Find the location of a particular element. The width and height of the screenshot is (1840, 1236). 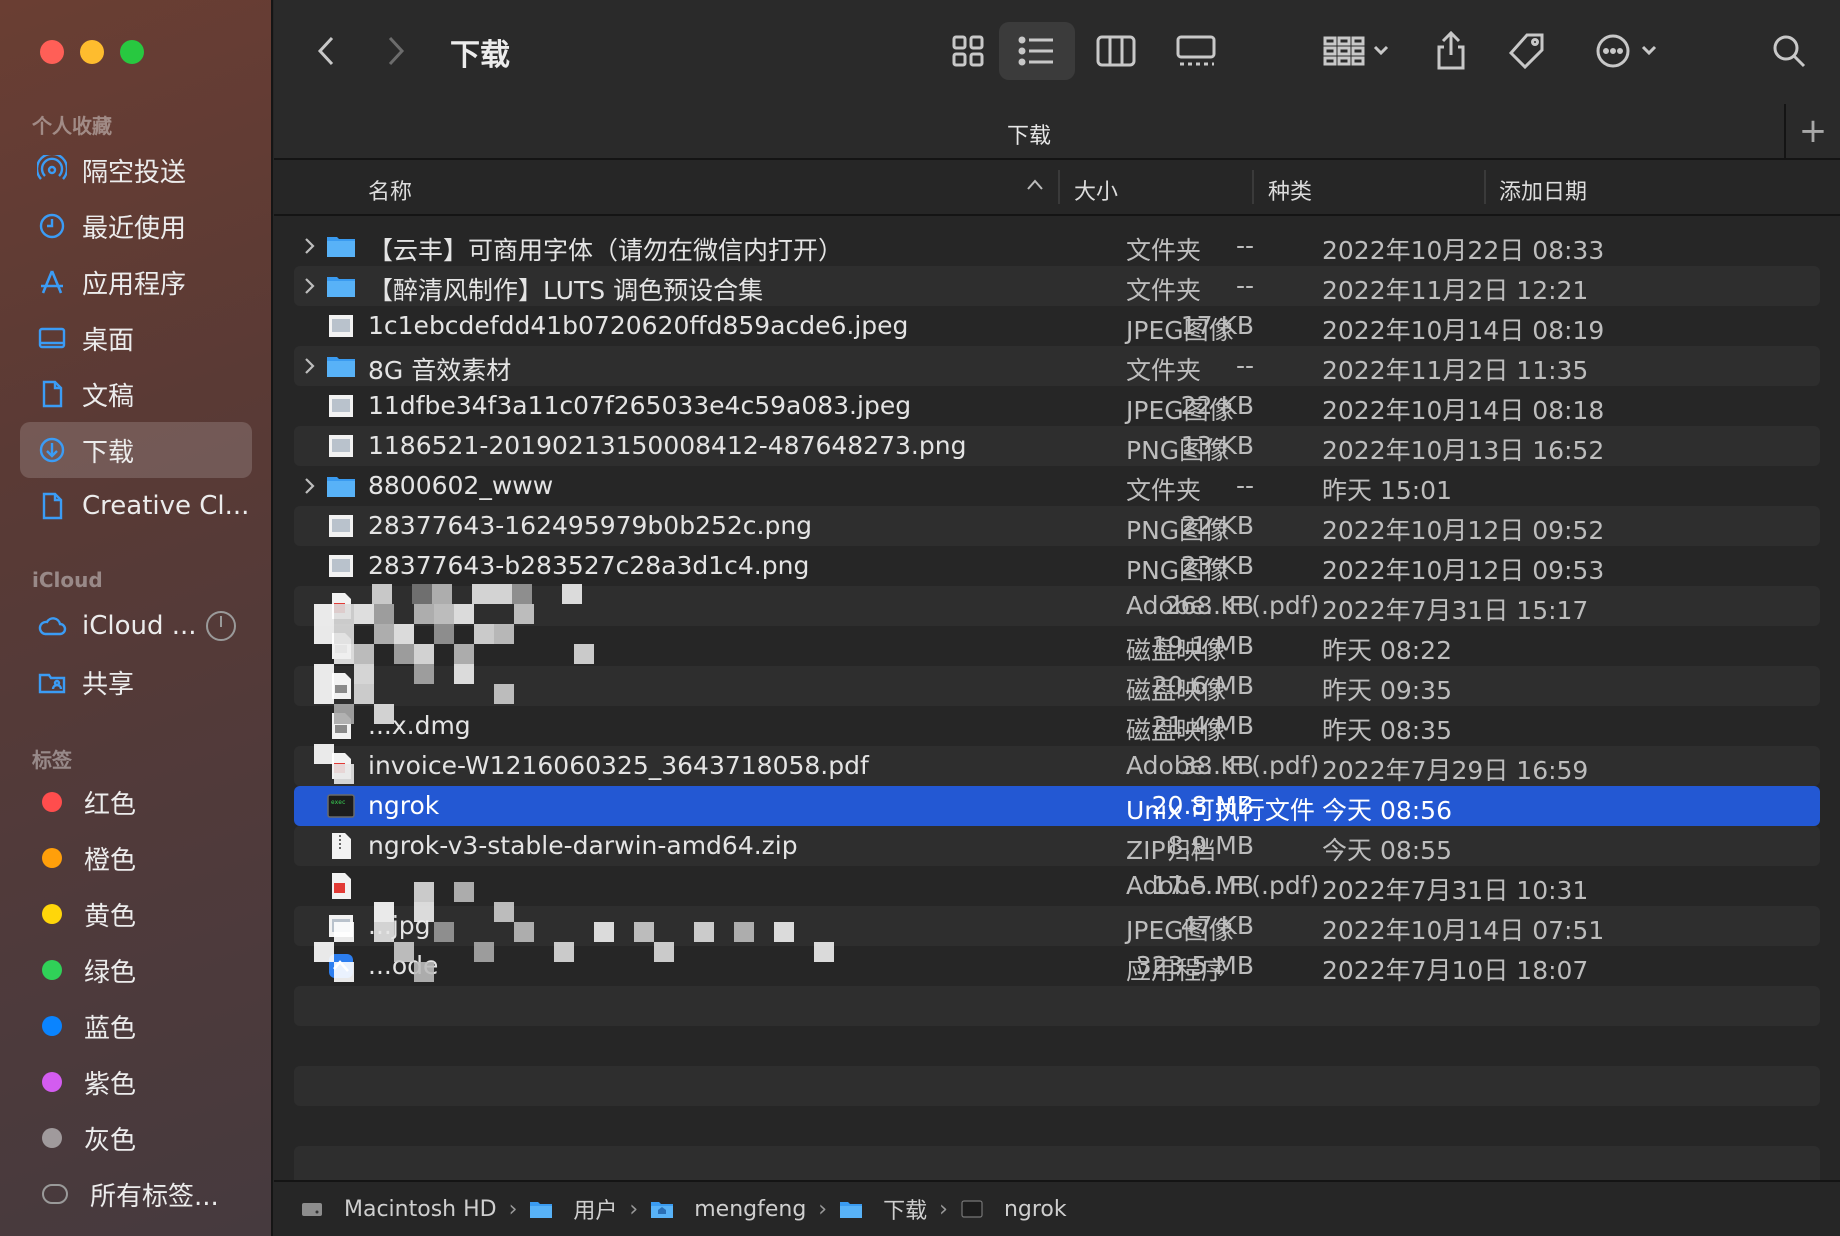

column-date-added: 添加日期 is located at coordinates (1543, 190).